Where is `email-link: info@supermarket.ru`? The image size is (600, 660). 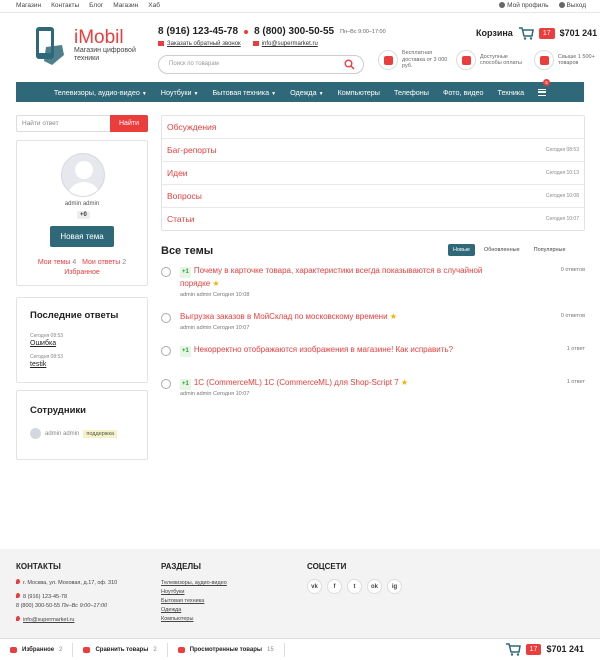
email-link: info@supermarket.ru is located at coordinates (285, 44).